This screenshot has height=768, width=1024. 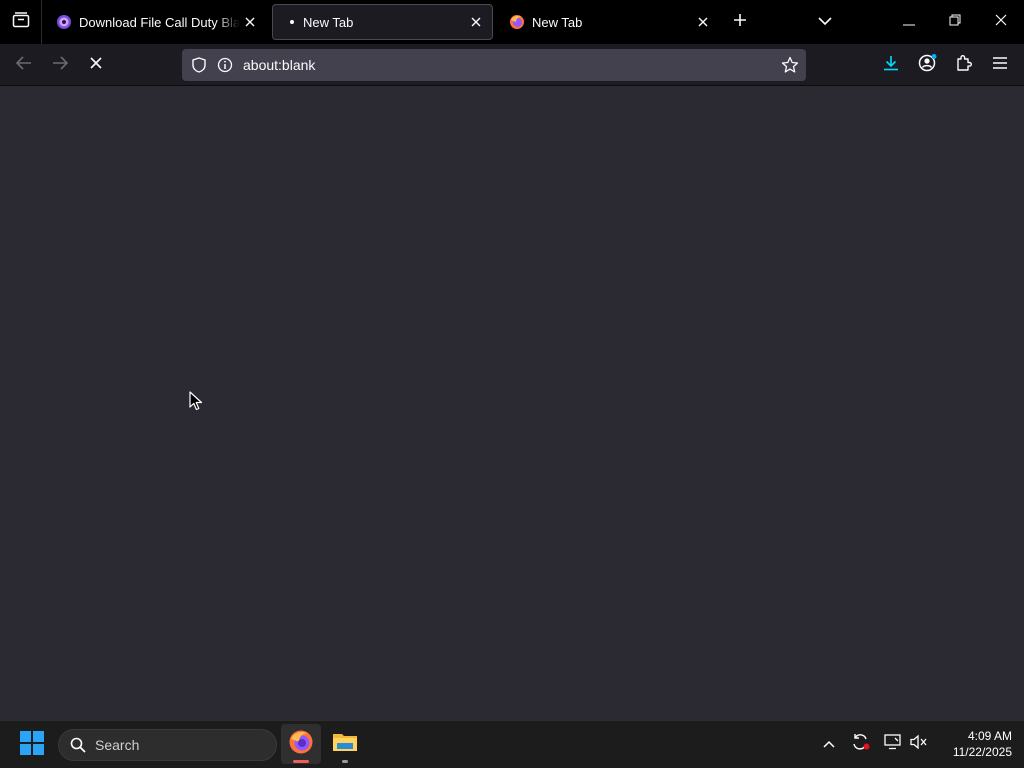 I want to click on windows-logo-icon, so click(x=32, y=745).